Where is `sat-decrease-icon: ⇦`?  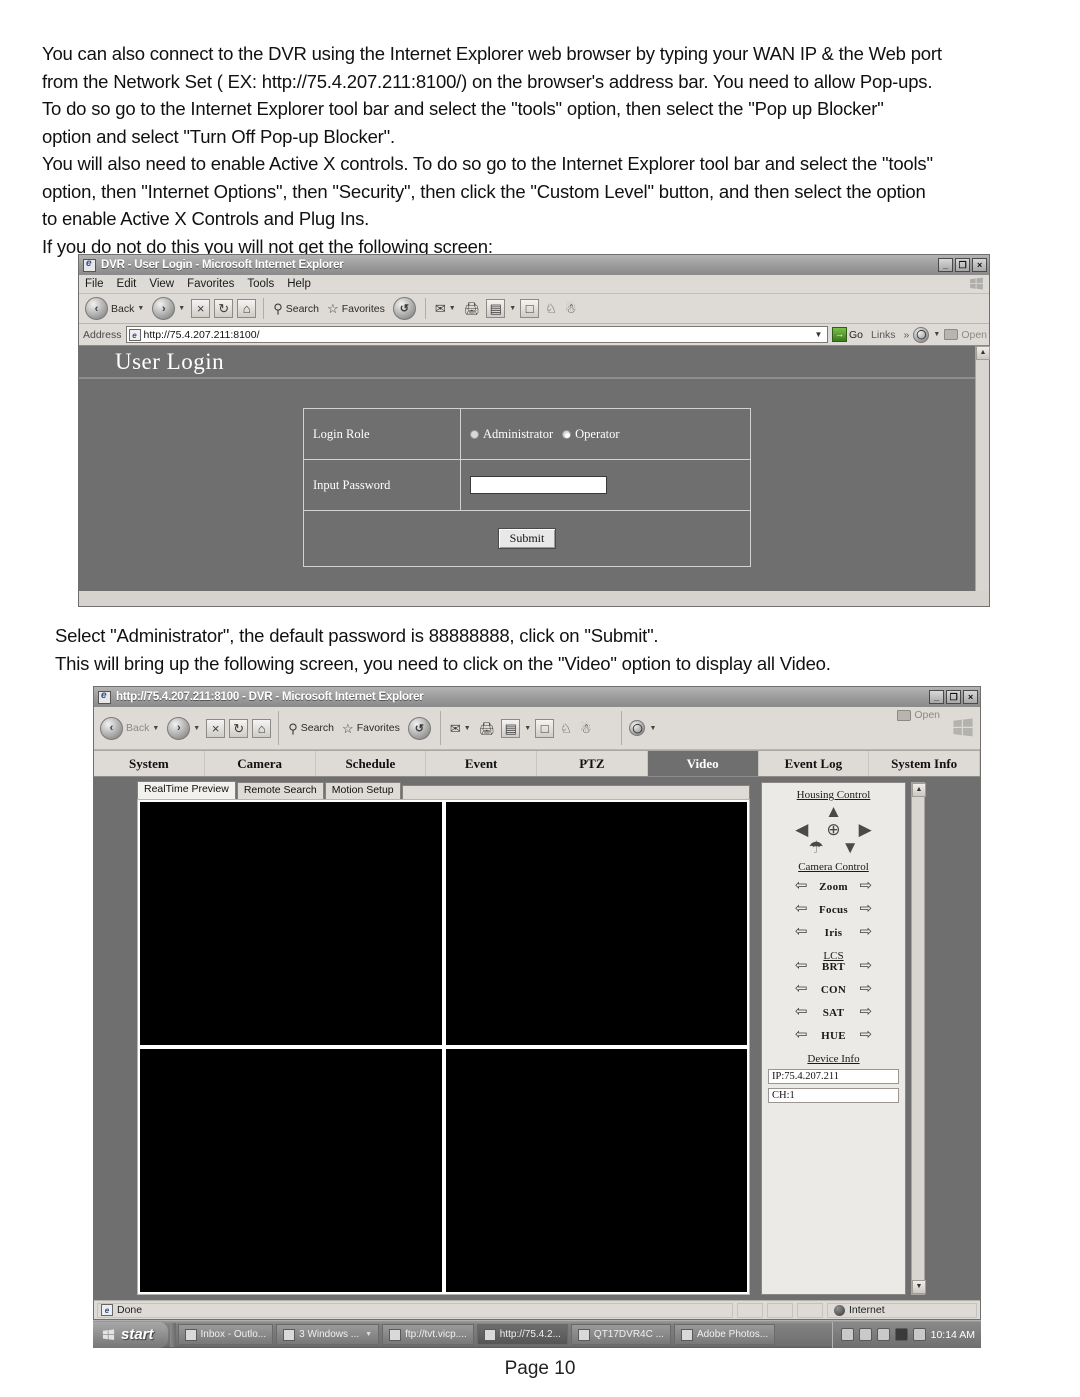 sat-decrease-icon: ⇦ is located at coordinates (801, 1012).